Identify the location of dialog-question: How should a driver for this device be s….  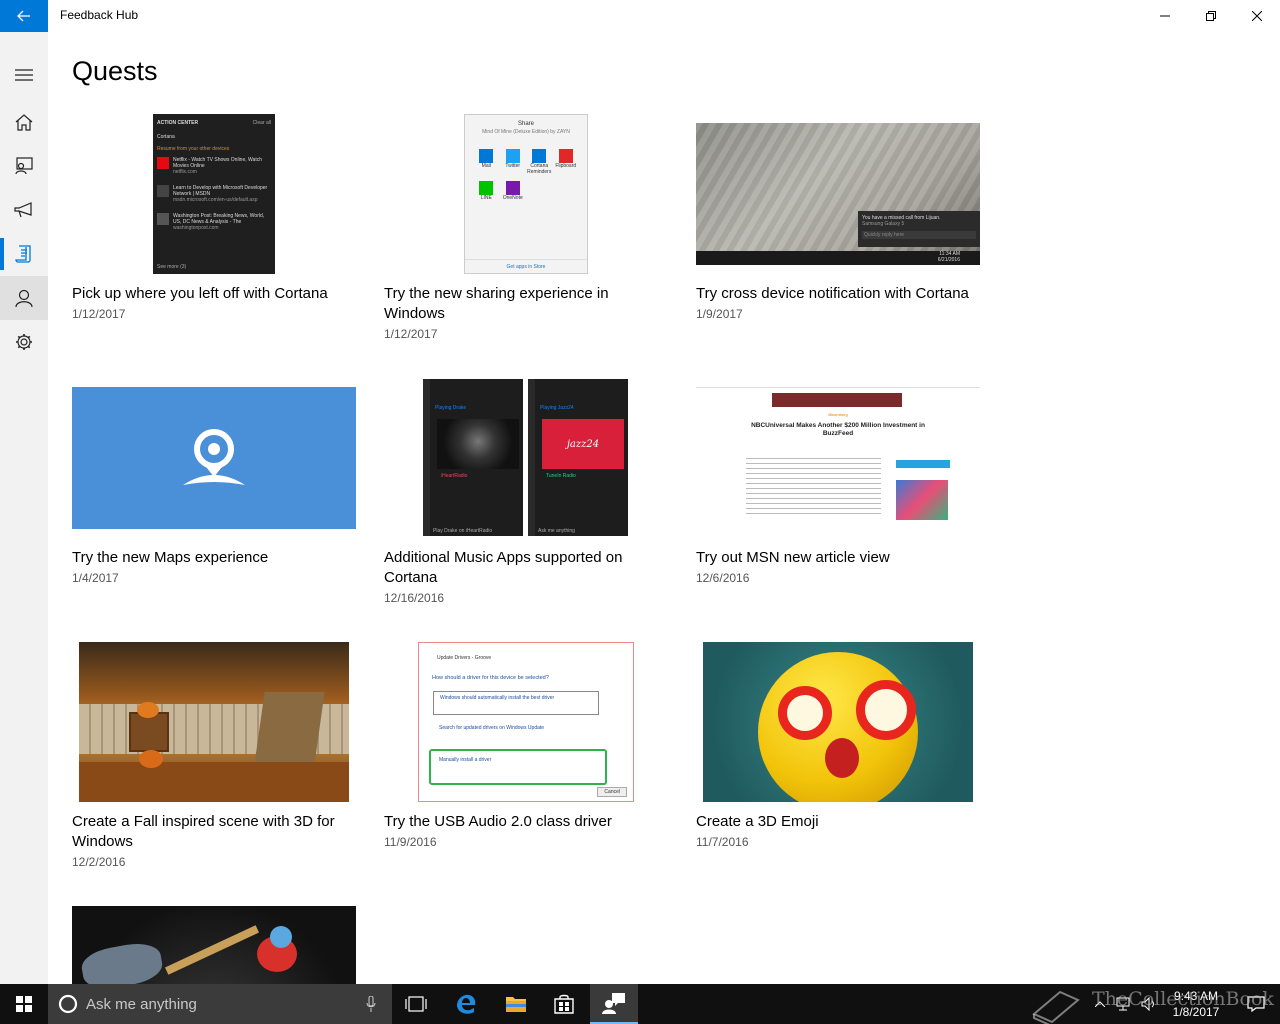
(490, 678).